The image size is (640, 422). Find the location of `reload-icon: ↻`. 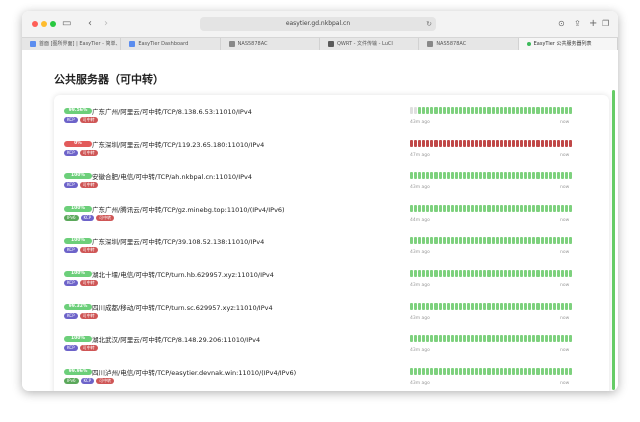

reload-icon: ↻ is located at coordinates (429, 24).